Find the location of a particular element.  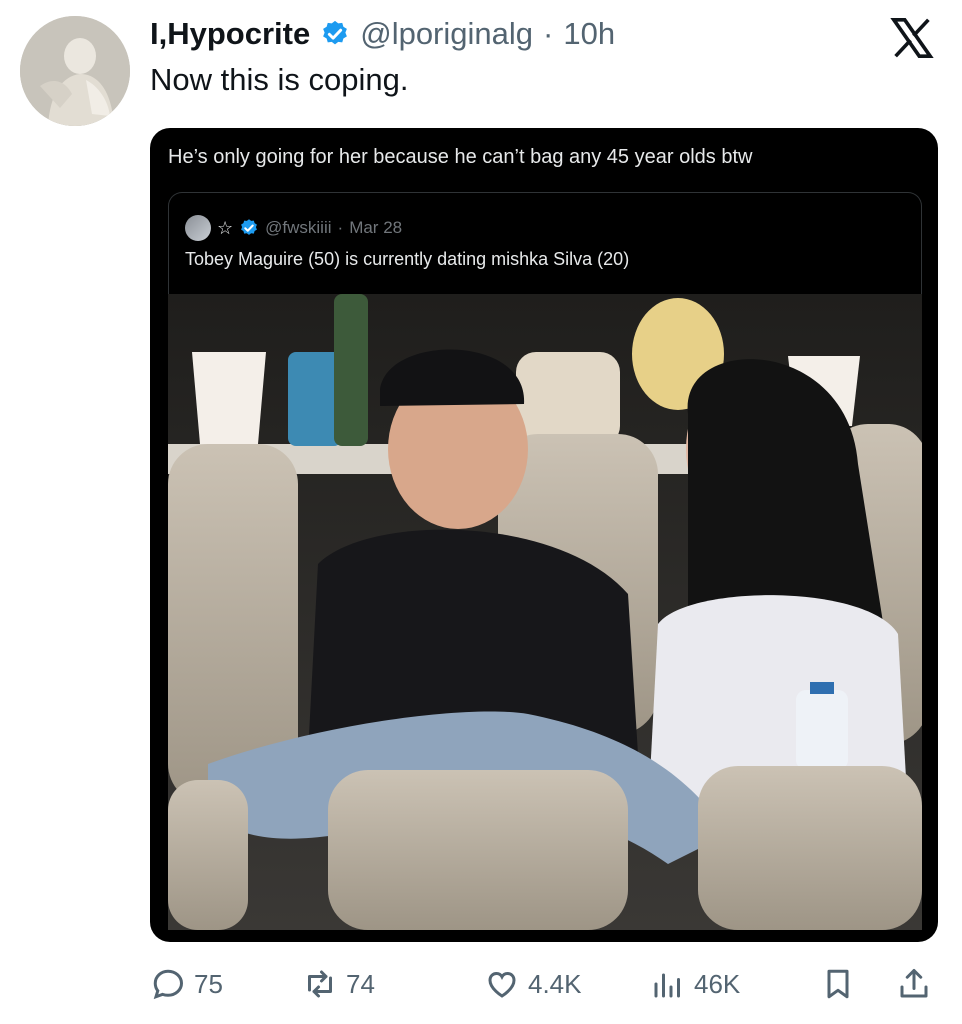

share-icon is located at coordinates (914, 983).